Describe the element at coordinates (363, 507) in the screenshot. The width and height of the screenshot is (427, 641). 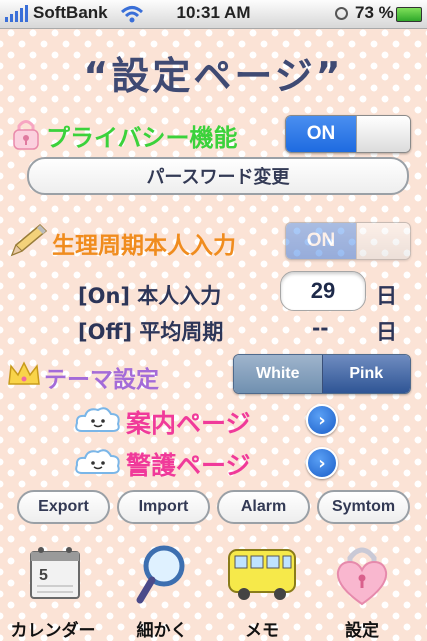
I see `symtom-button: Symtom` at that location.